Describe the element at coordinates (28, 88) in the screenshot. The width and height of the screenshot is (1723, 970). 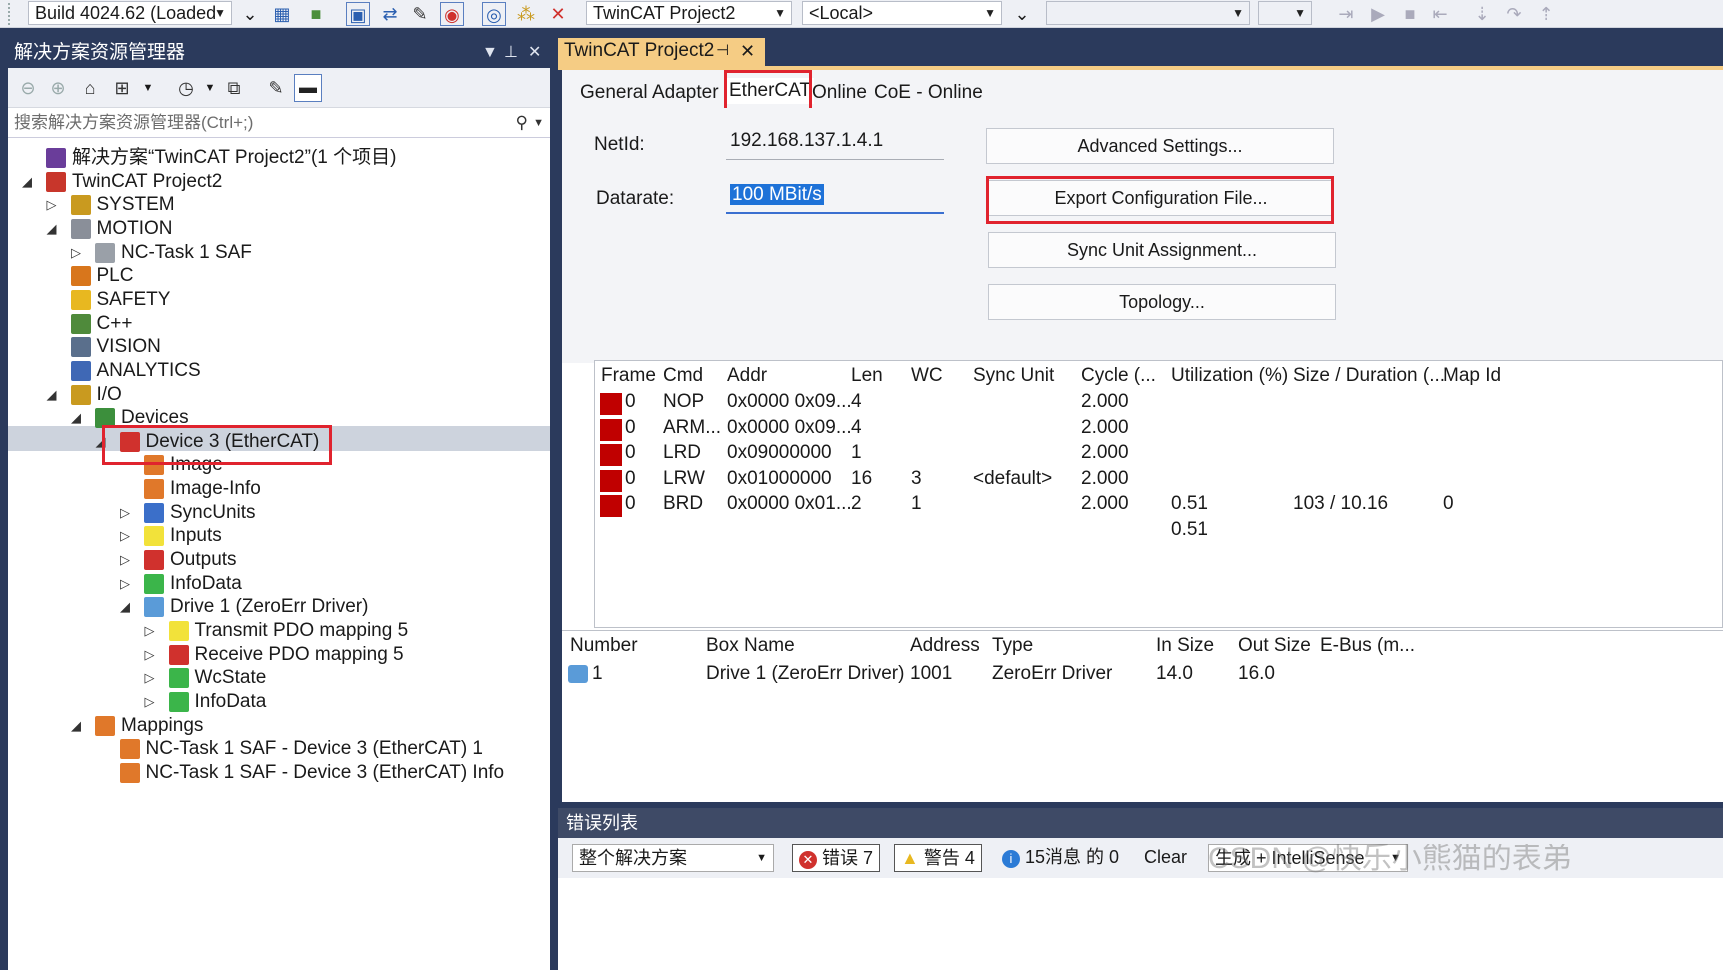
I see `back-icon: ⊖` at that location.